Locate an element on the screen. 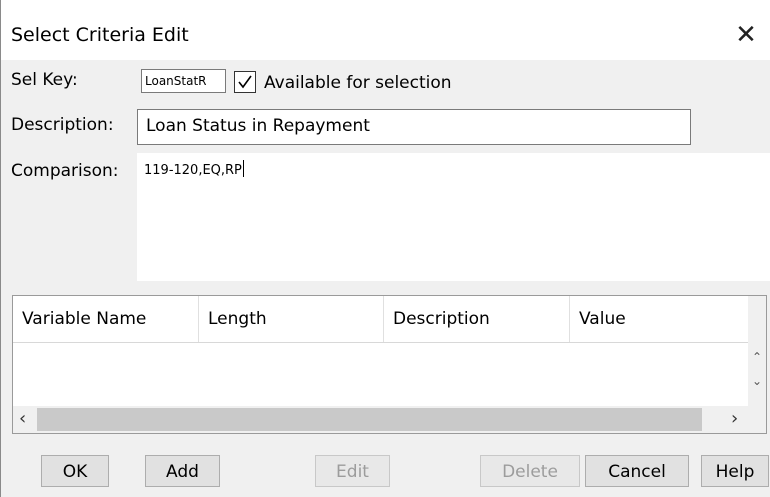  chevron-down-icon: ⌄ is located at coordinates (757, 381).